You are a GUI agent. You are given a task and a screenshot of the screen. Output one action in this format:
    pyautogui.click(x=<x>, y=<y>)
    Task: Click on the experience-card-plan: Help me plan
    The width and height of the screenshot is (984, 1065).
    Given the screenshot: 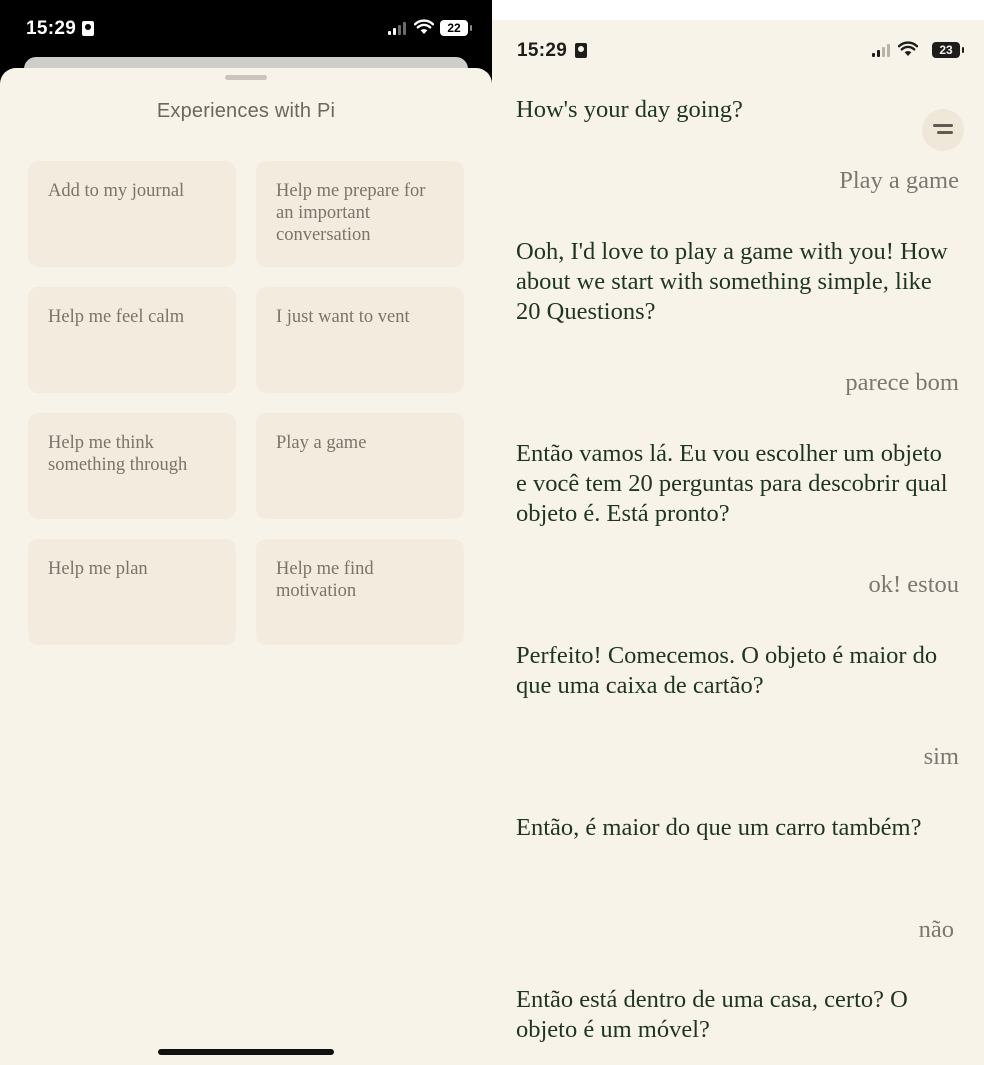 What is the action you would take?
    pyautogui.click(x=132, y=592)
    